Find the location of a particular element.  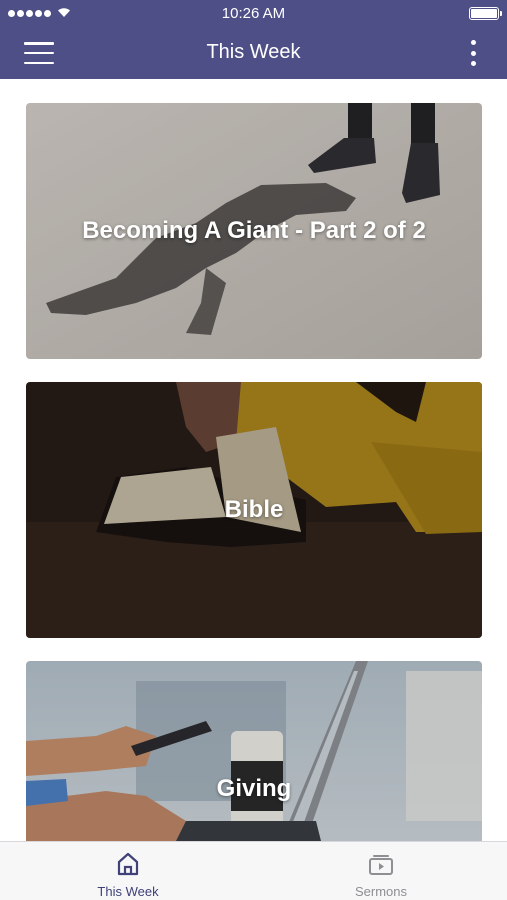

card-title: Giving is located at coordinates (254, 788).